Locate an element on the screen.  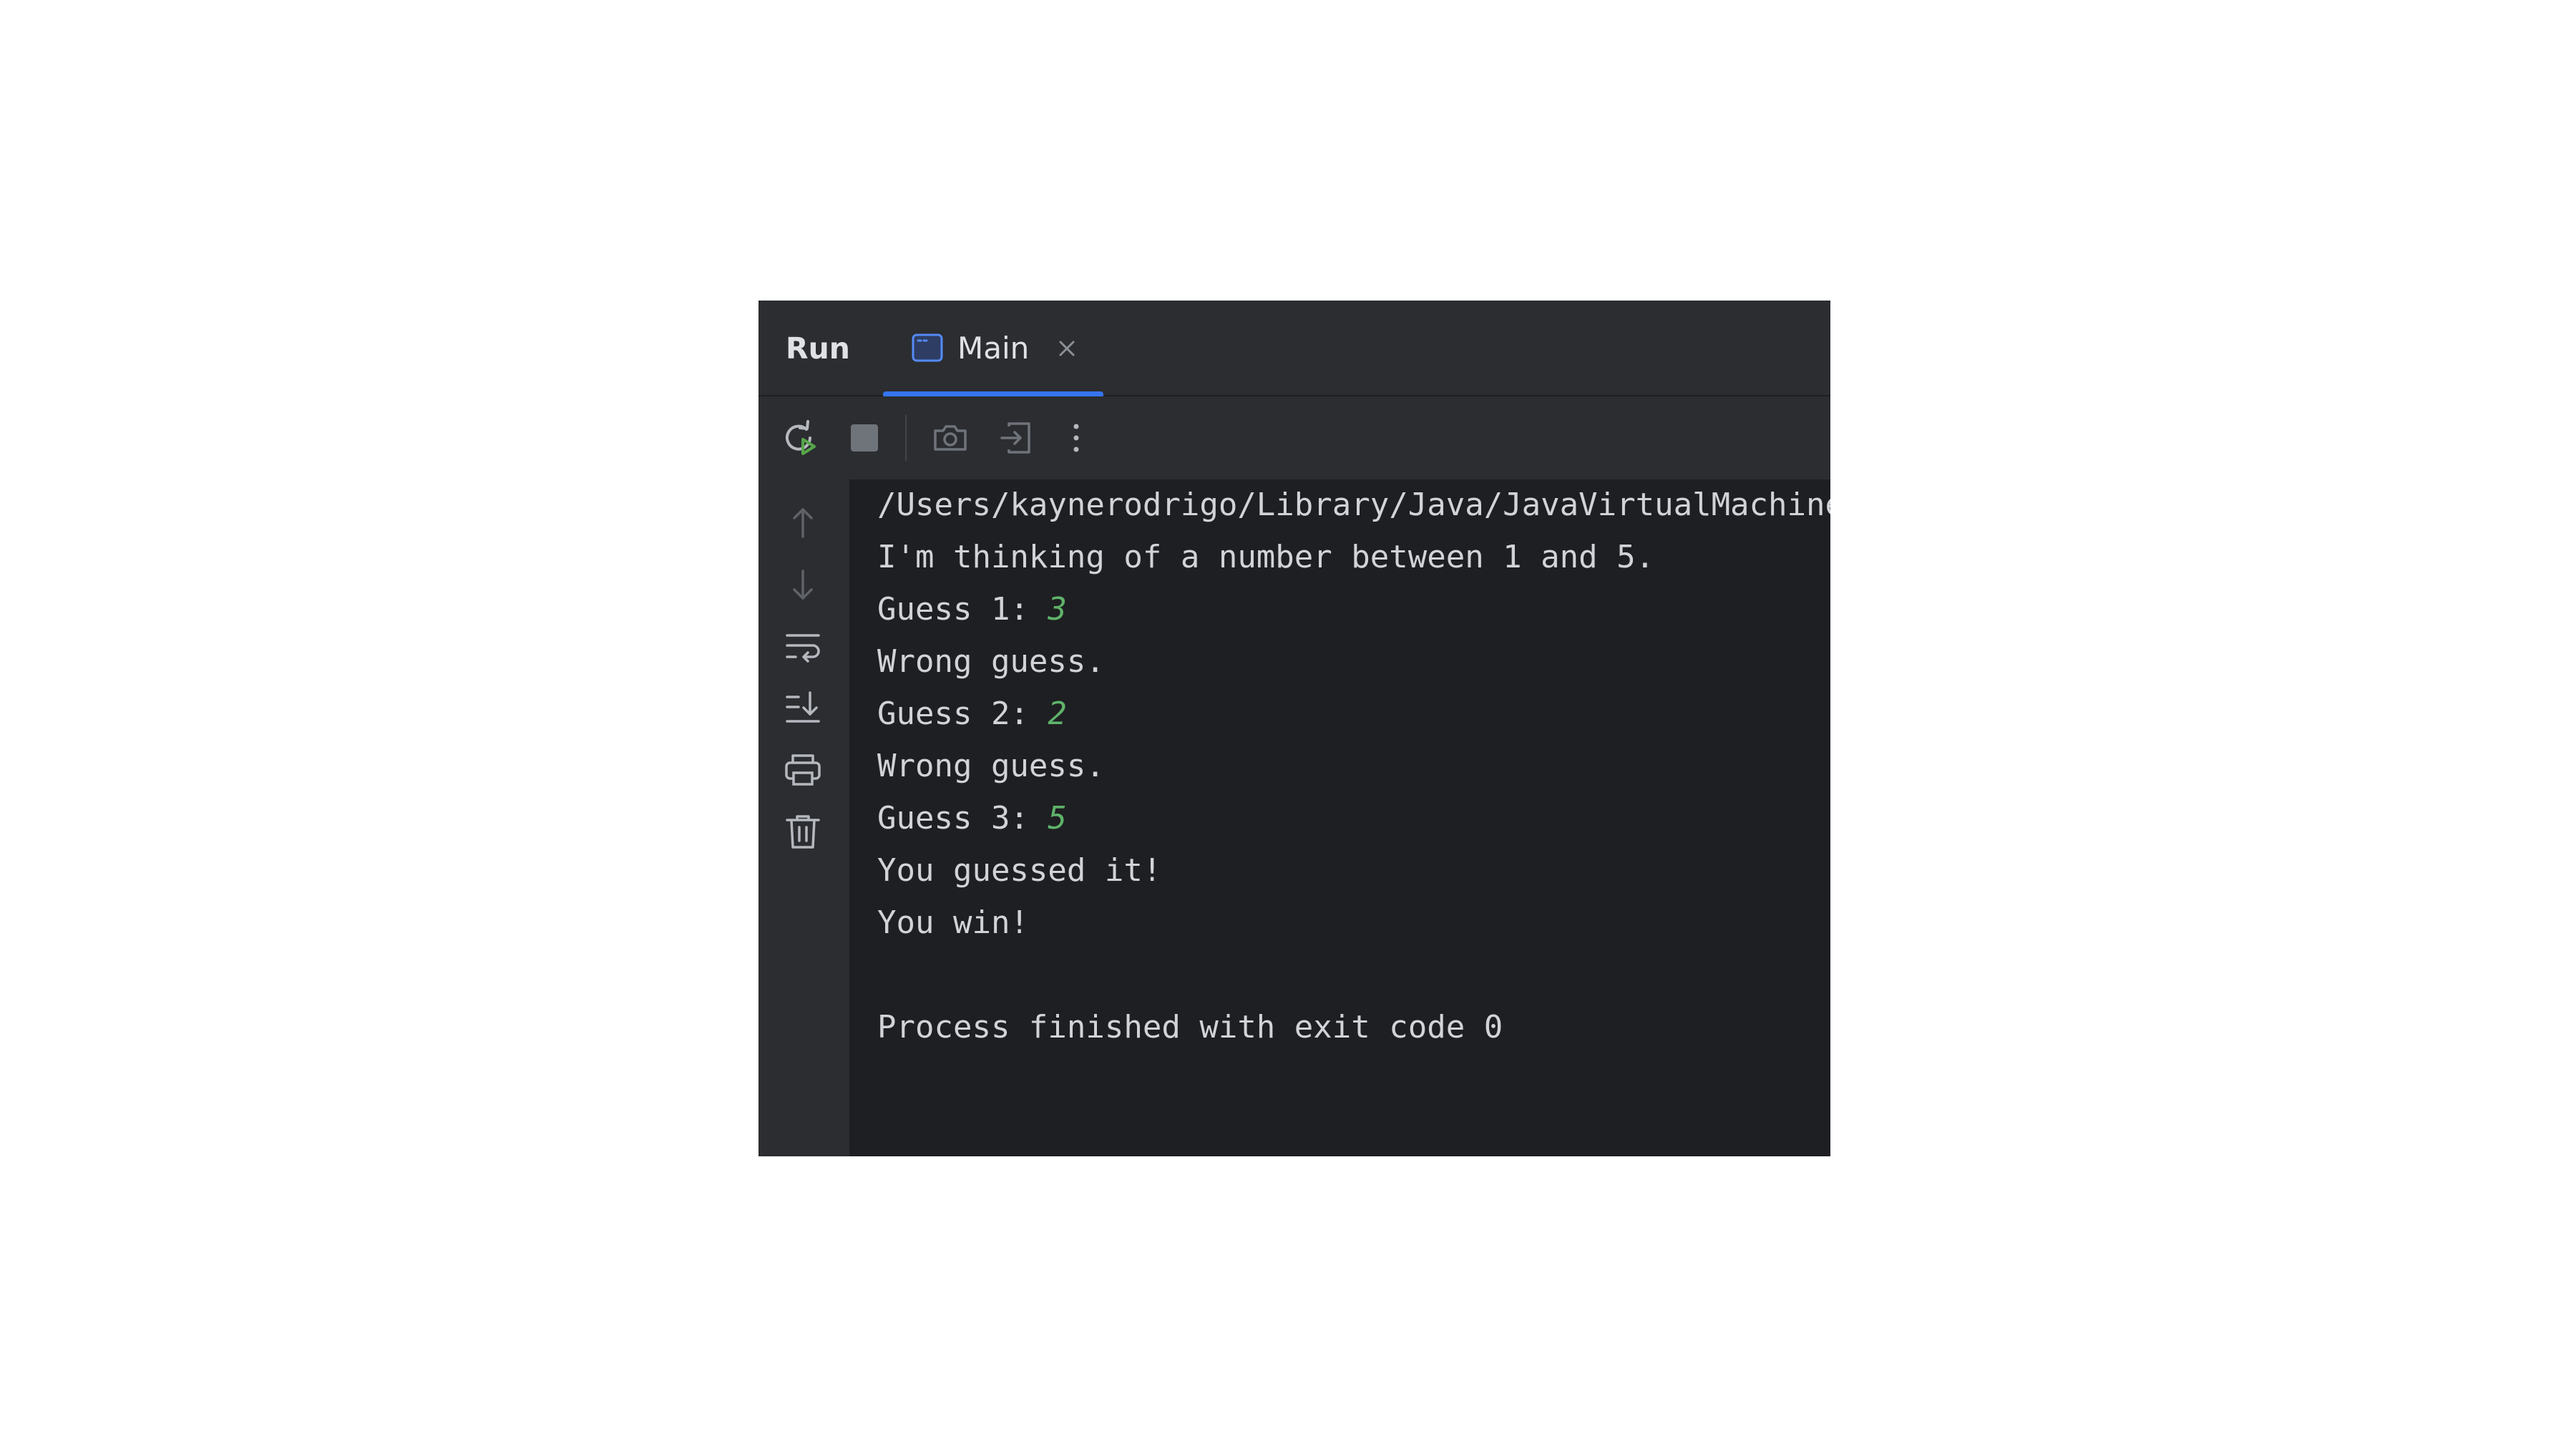
user-input: 5 is located at coordinates (1057, 818).